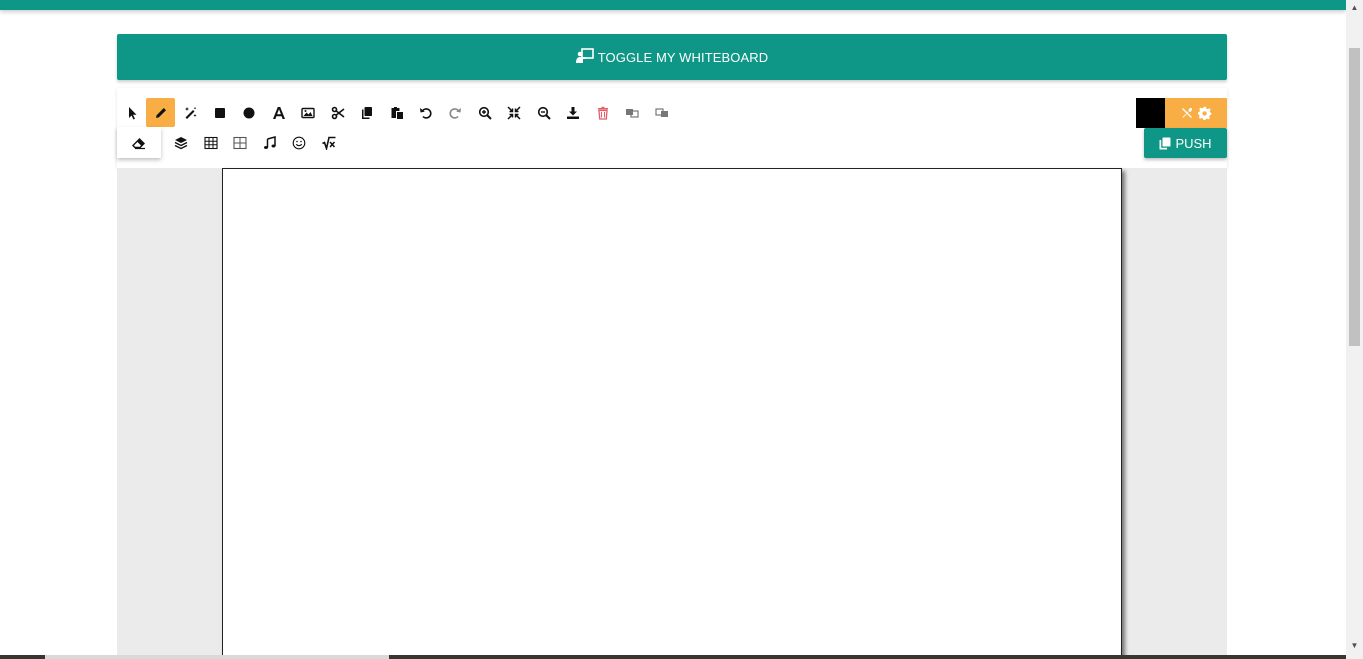 The width and height of the screenshot is (1363, 659). I want to click on music-note-icon, so click(269, 142).